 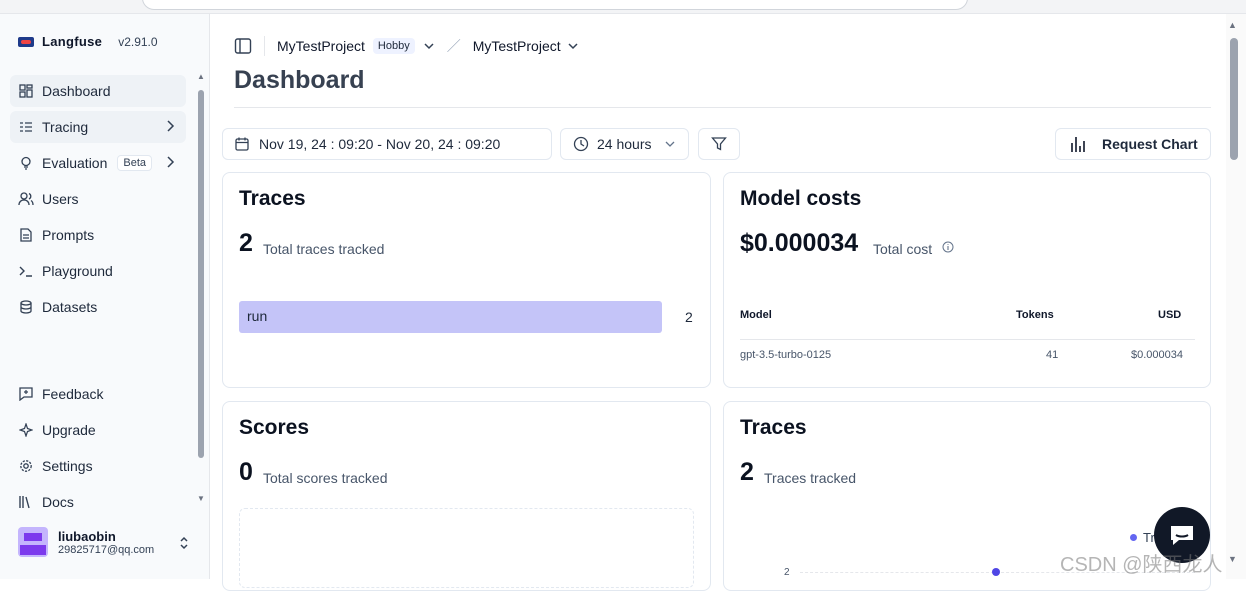 I want to click on sidebar-scrollbar, so click(x=201, y=274).